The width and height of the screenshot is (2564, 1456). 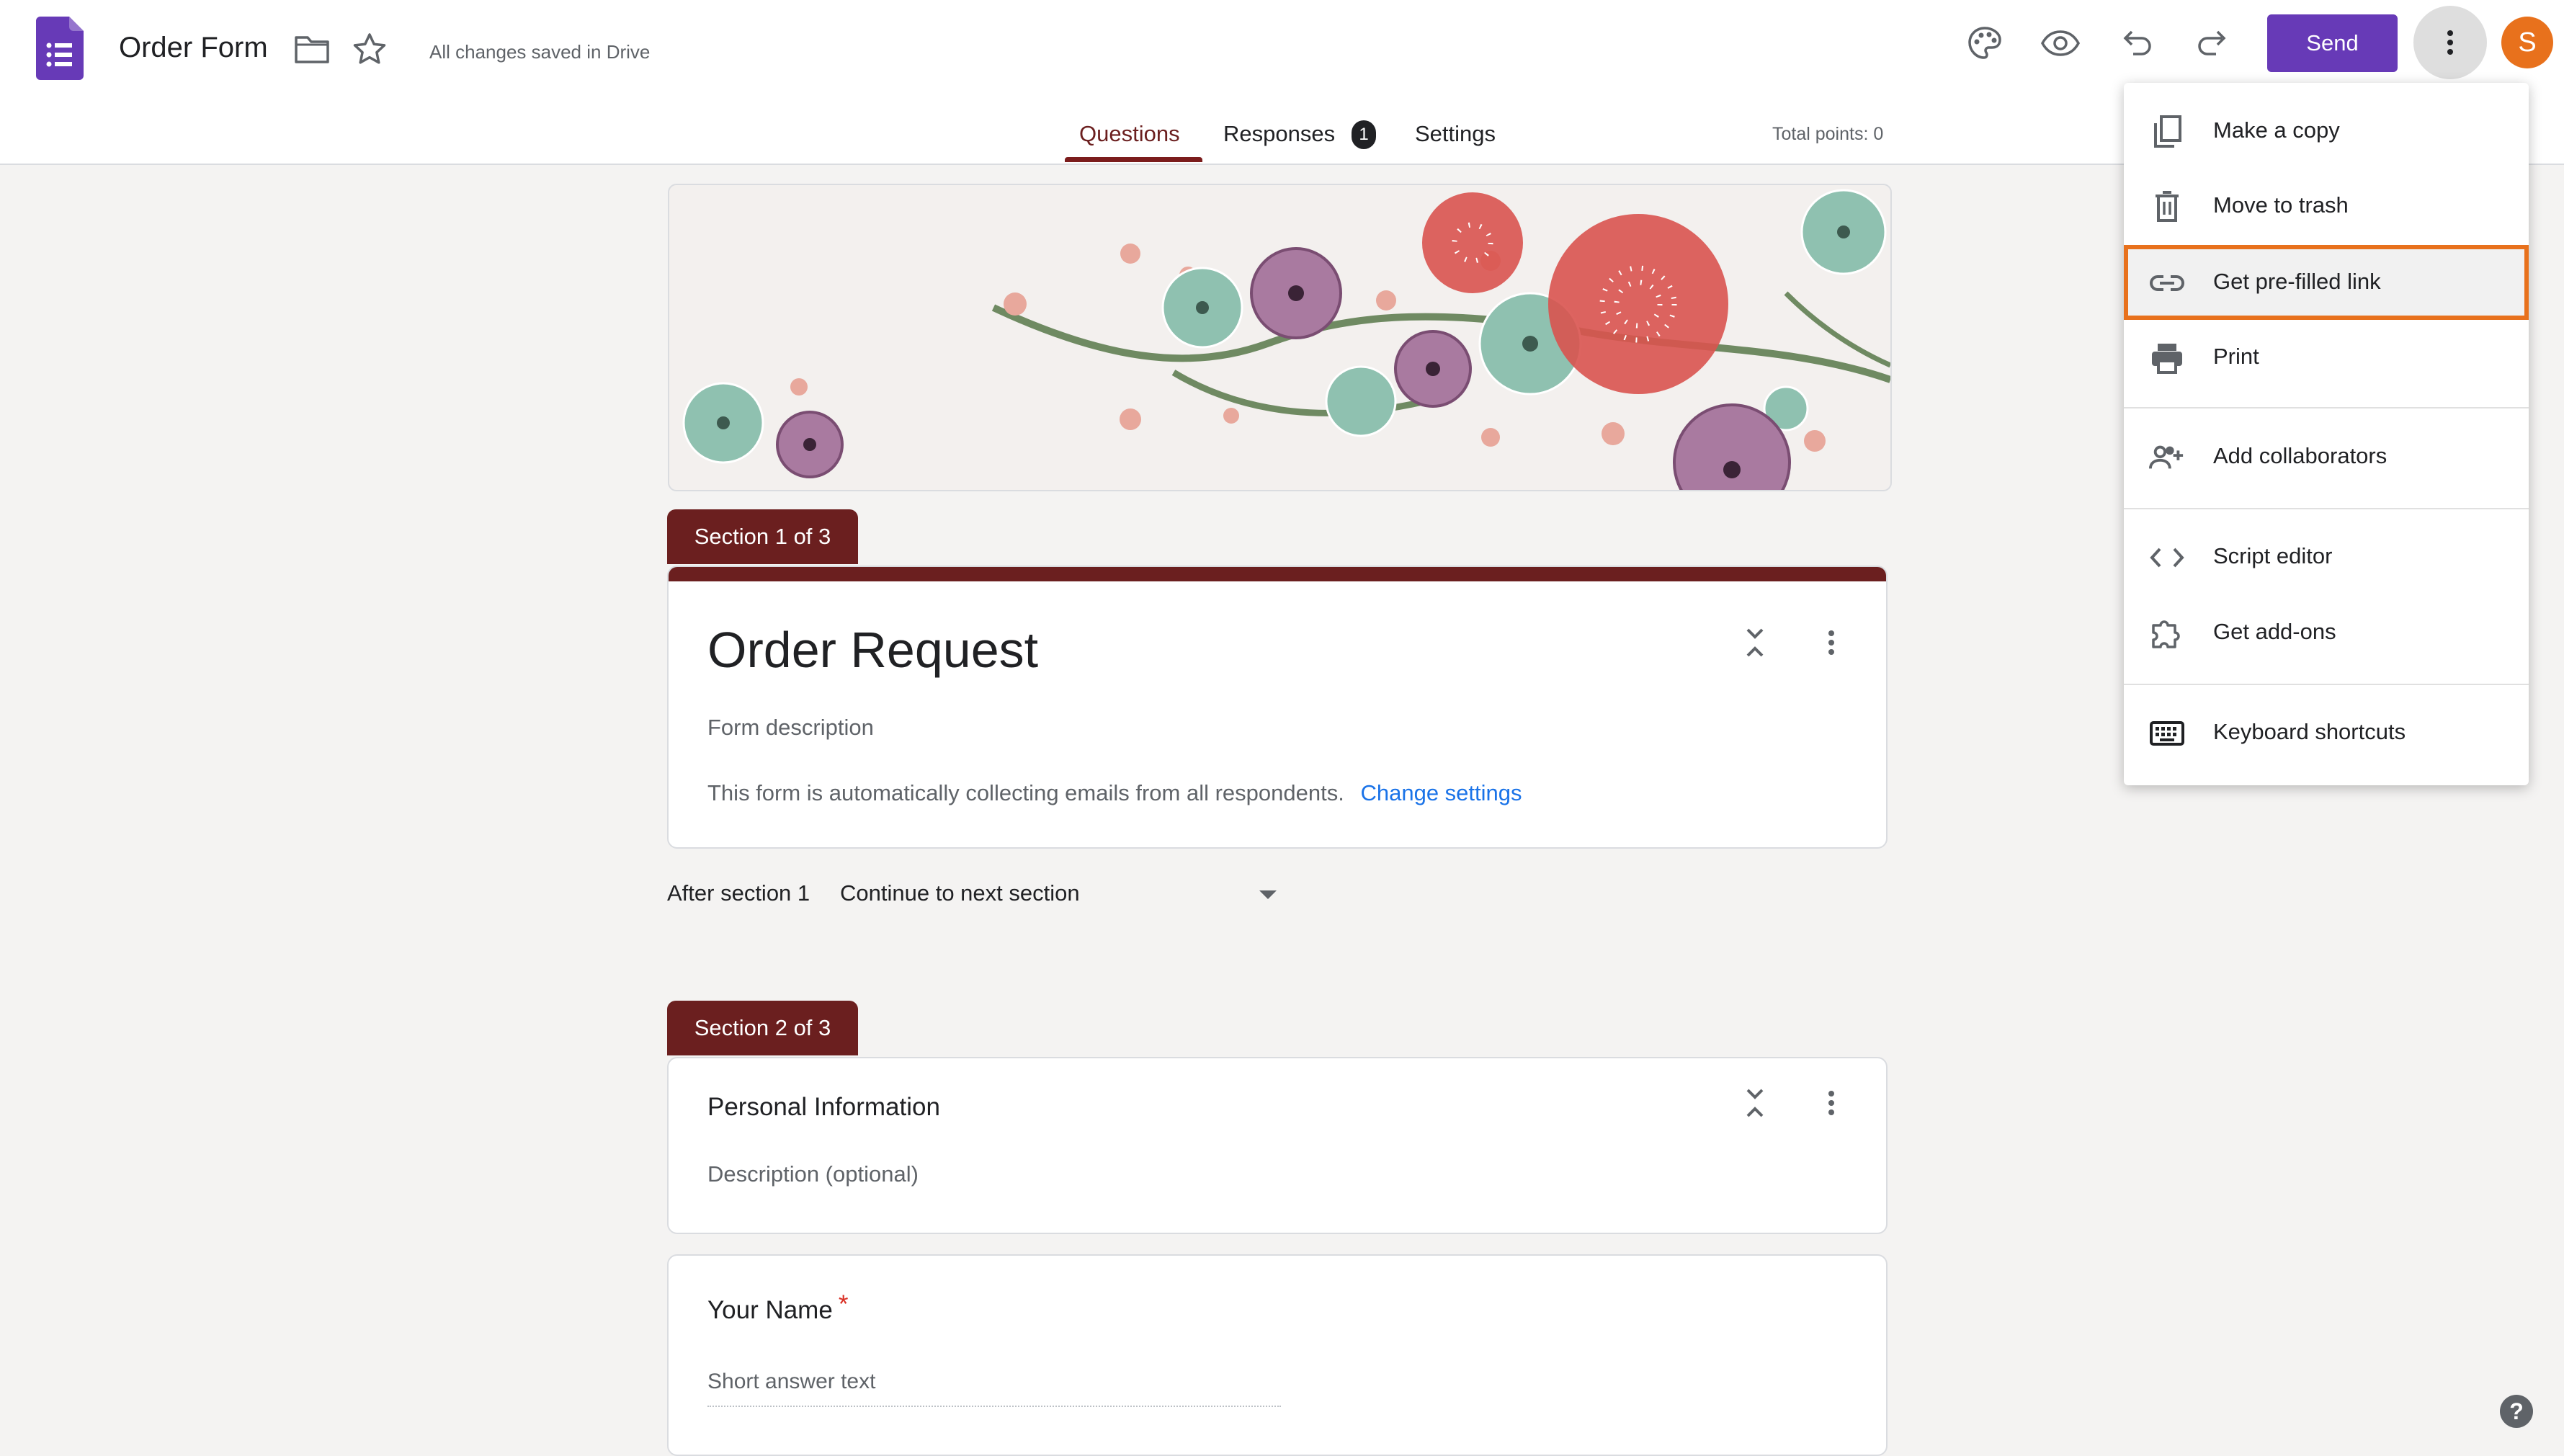 I want to click on form-title: Order Request, so click(x=873, y=650).